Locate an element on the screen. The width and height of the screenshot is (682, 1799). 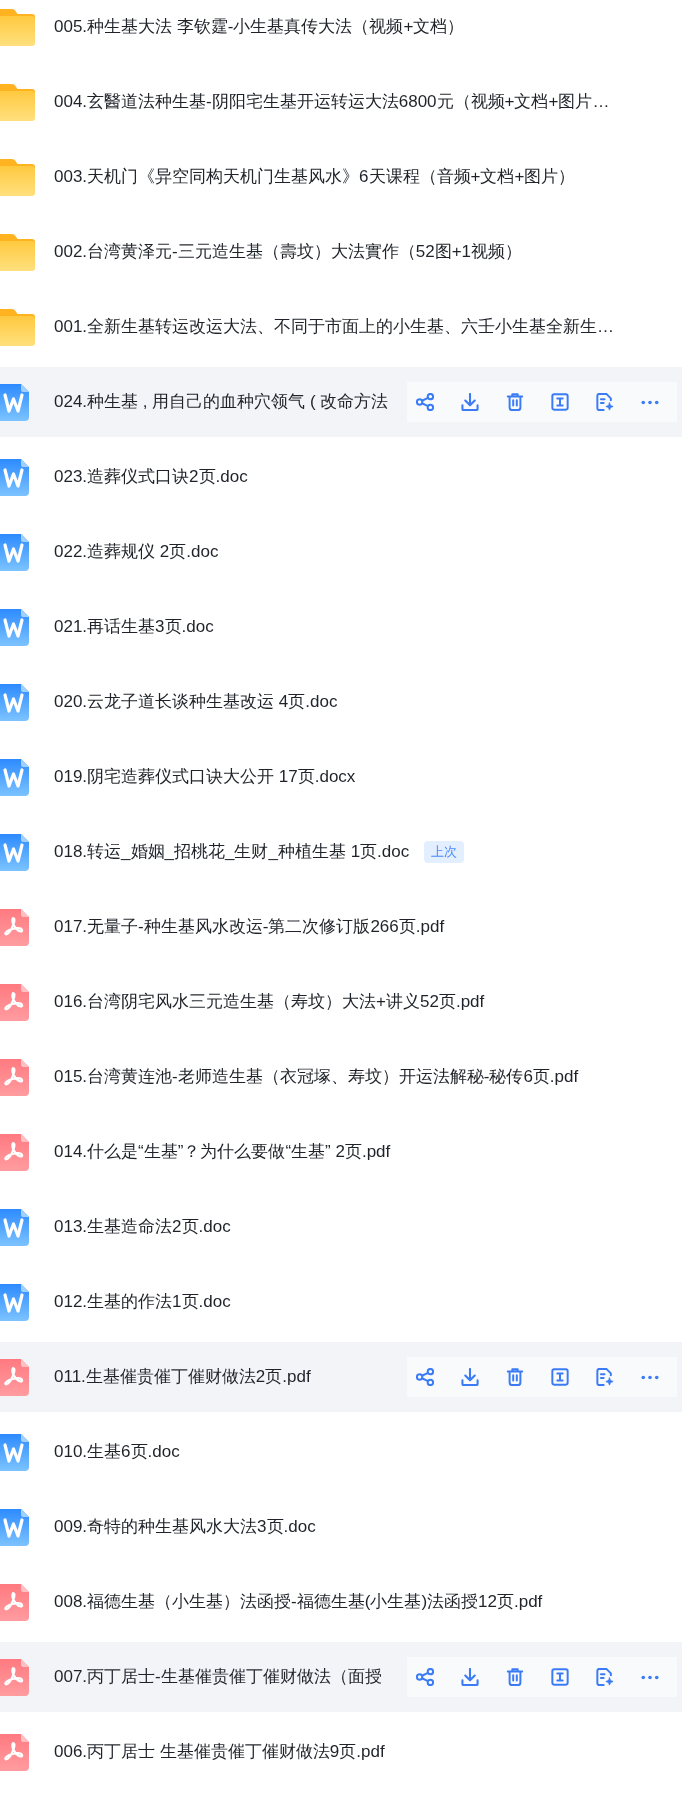
file-name: 008.福德生基（小生基）法函授-福德生基(小生基)法函授12页.pdf is located at coordinates (298, 1602).